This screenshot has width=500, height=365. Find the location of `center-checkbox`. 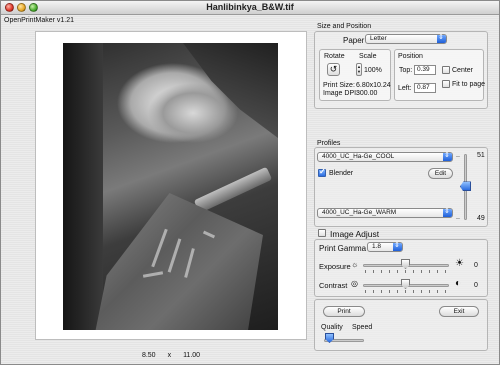

center-checkbox is located at coordinates (446, 70).